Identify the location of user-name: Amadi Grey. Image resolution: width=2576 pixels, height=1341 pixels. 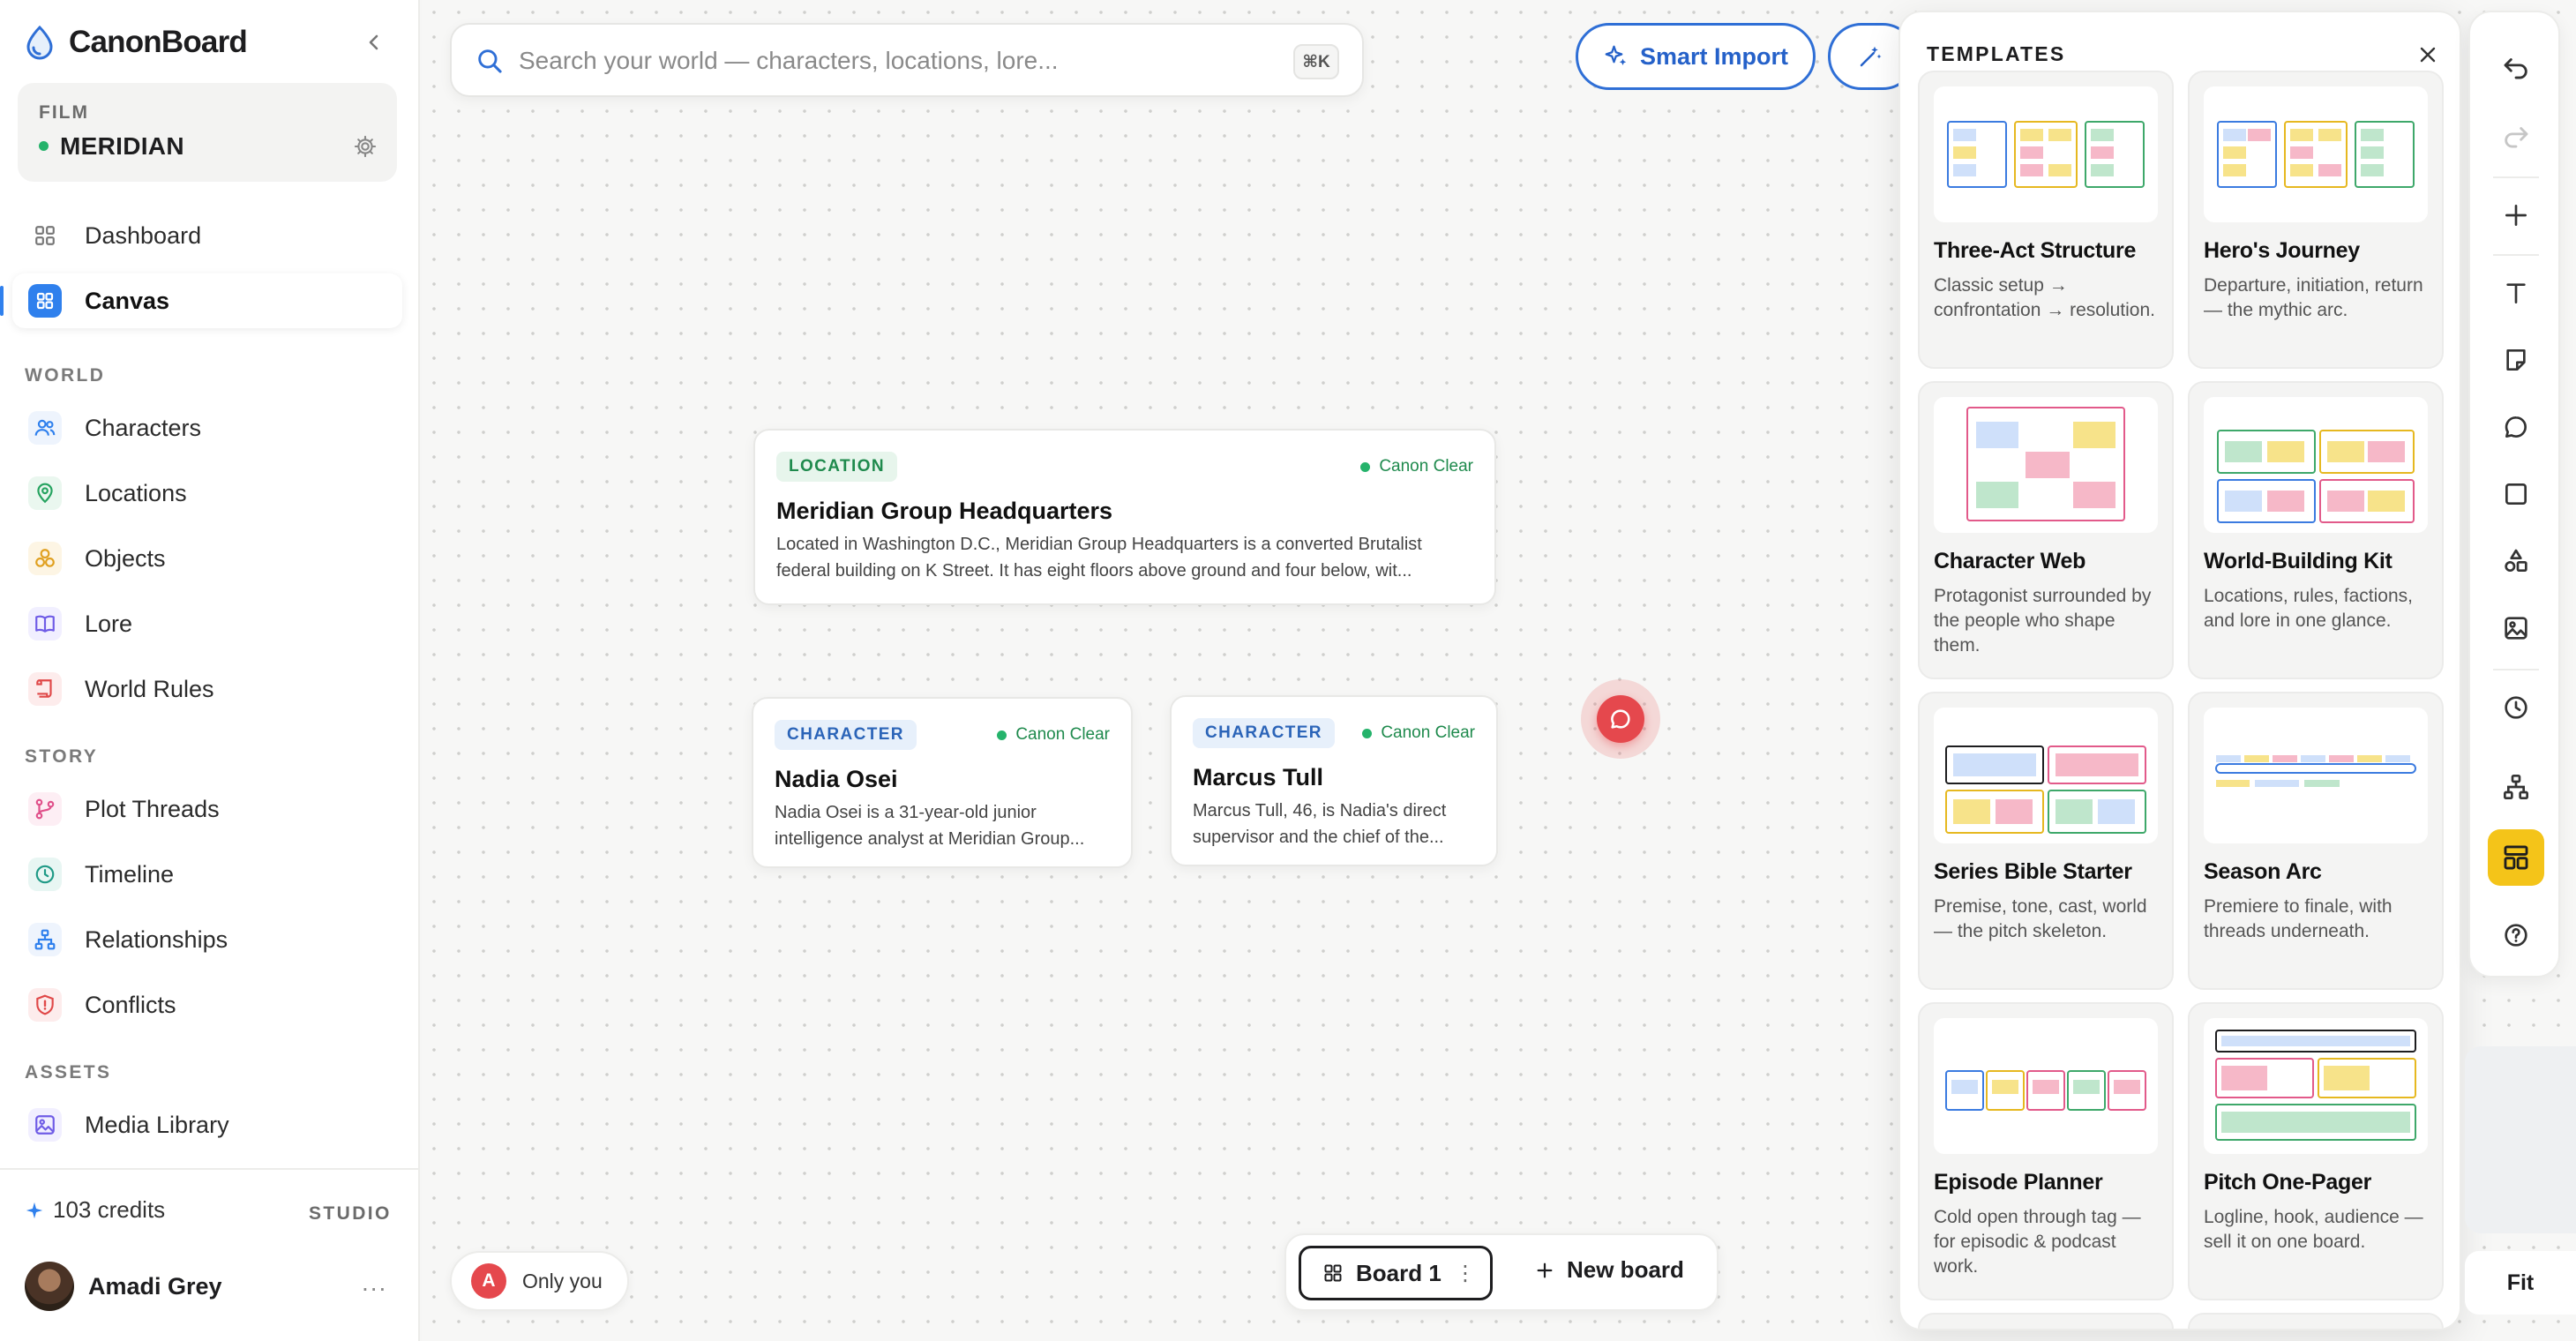
(155, 1286).